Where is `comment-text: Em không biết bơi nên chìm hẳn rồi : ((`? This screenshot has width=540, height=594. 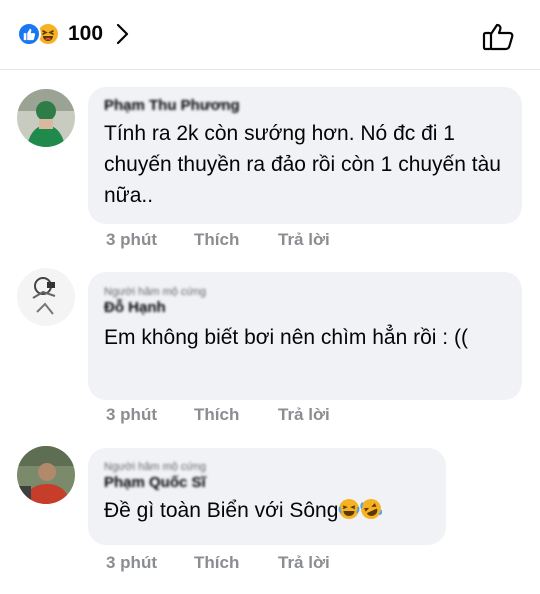
comment-text: Em không biết bơi nên chìm hẳn rồi : (( is located at coordinates (286, 337).